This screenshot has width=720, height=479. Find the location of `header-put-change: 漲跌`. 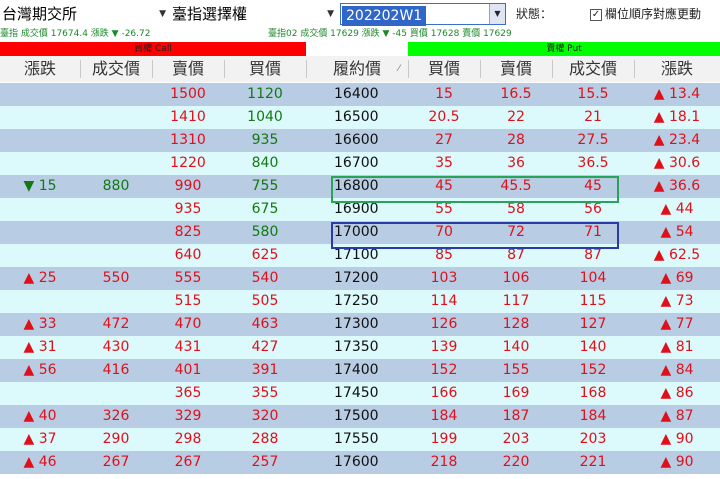

header-put-change: 漲跌 is located at coordinates (677, 69).